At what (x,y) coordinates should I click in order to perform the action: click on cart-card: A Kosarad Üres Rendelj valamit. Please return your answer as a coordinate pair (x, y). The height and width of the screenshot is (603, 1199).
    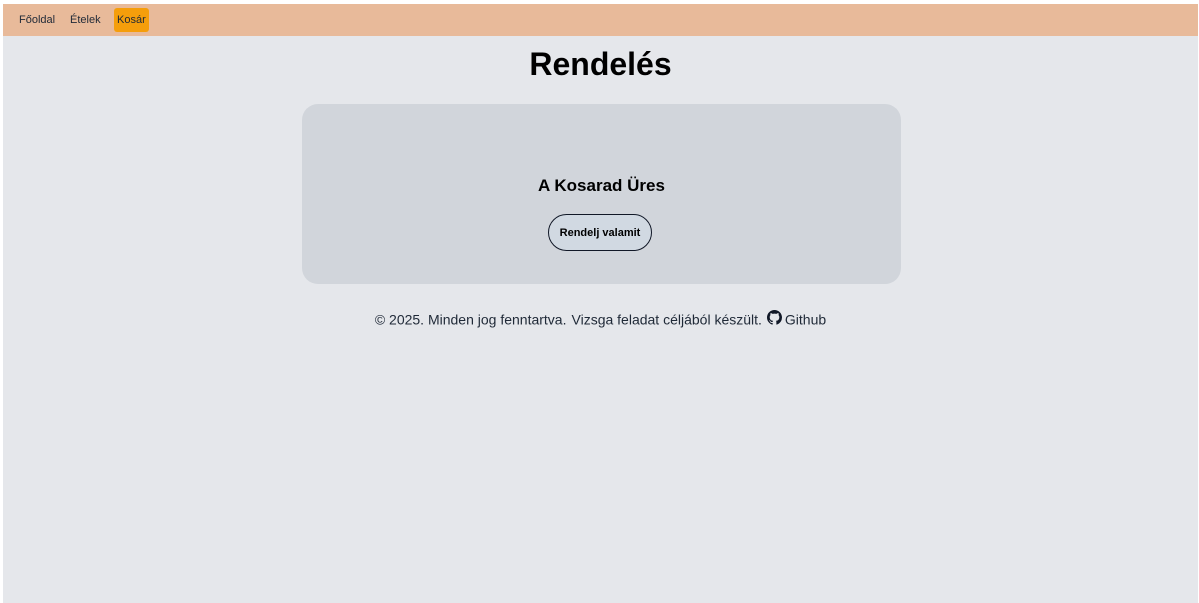
    Looking at the image, I should click on (601, 194).